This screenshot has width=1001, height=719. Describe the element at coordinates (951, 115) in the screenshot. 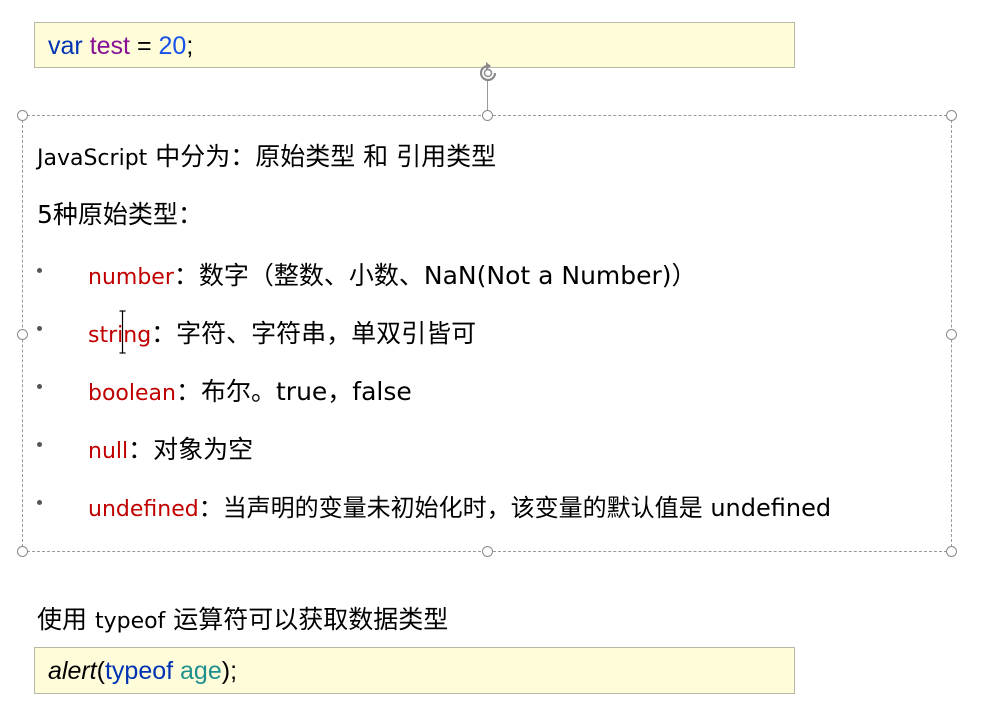

I see `resize-handle-top-right-icon` at that location.